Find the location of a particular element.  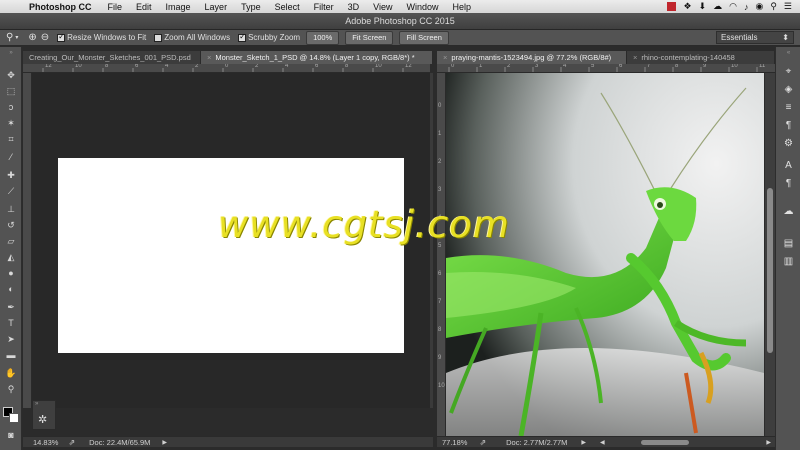

menu-filter: Filter is located at coordinates (324, 7).